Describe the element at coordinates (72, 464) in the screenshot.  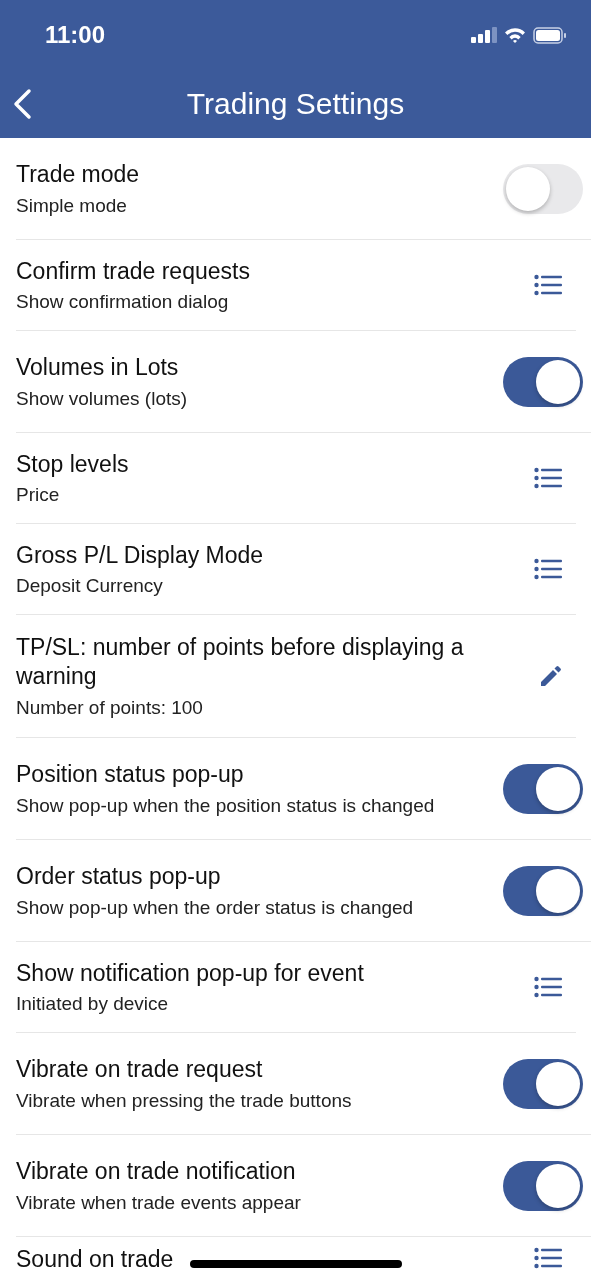
I see `setting-title: Stop levels` at that location.